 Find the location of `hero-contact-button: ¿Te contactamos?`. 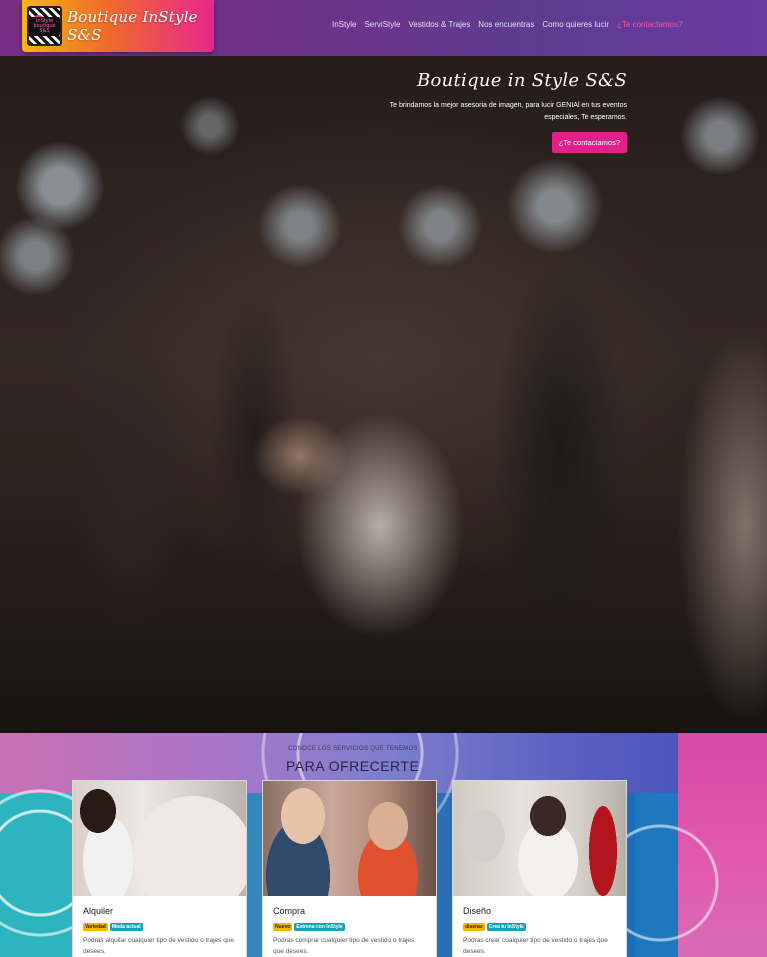

hero-contact-button: ¿Te contactamos? is located at coordinates (589, 142).